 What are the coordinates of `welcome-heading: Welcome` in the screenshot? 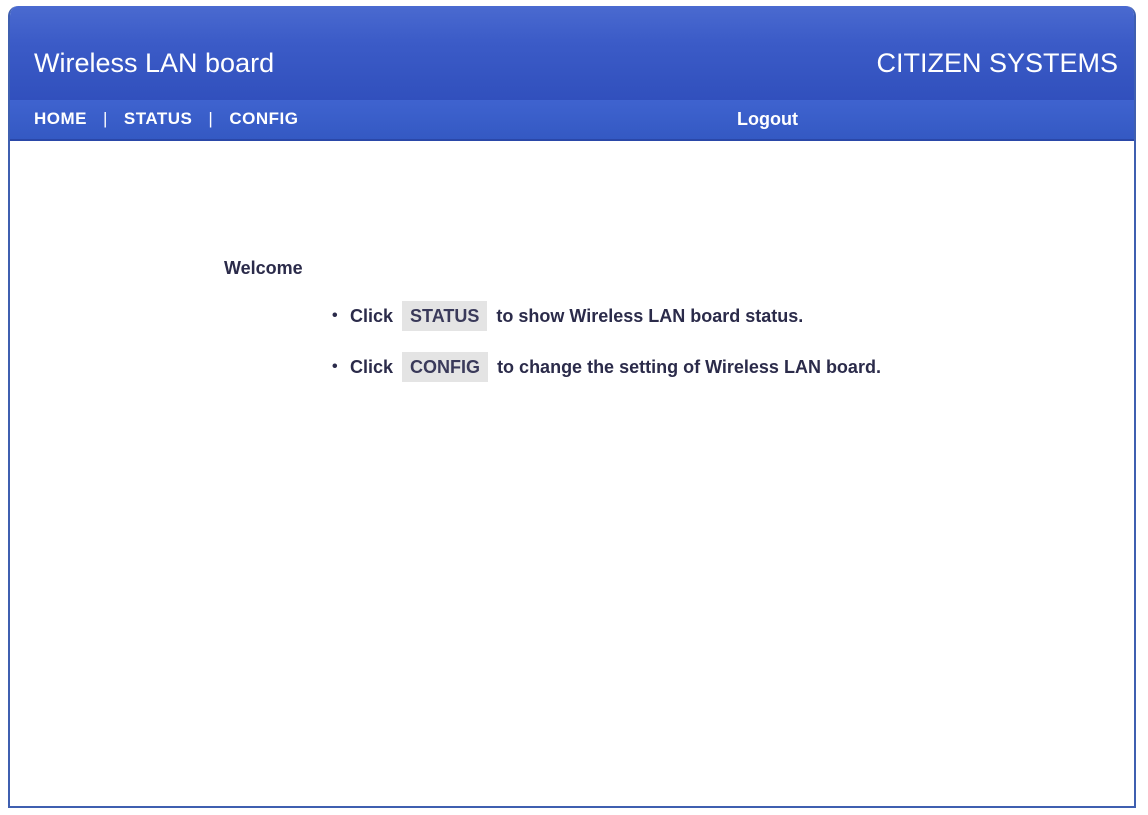 It's located at (263, 268).